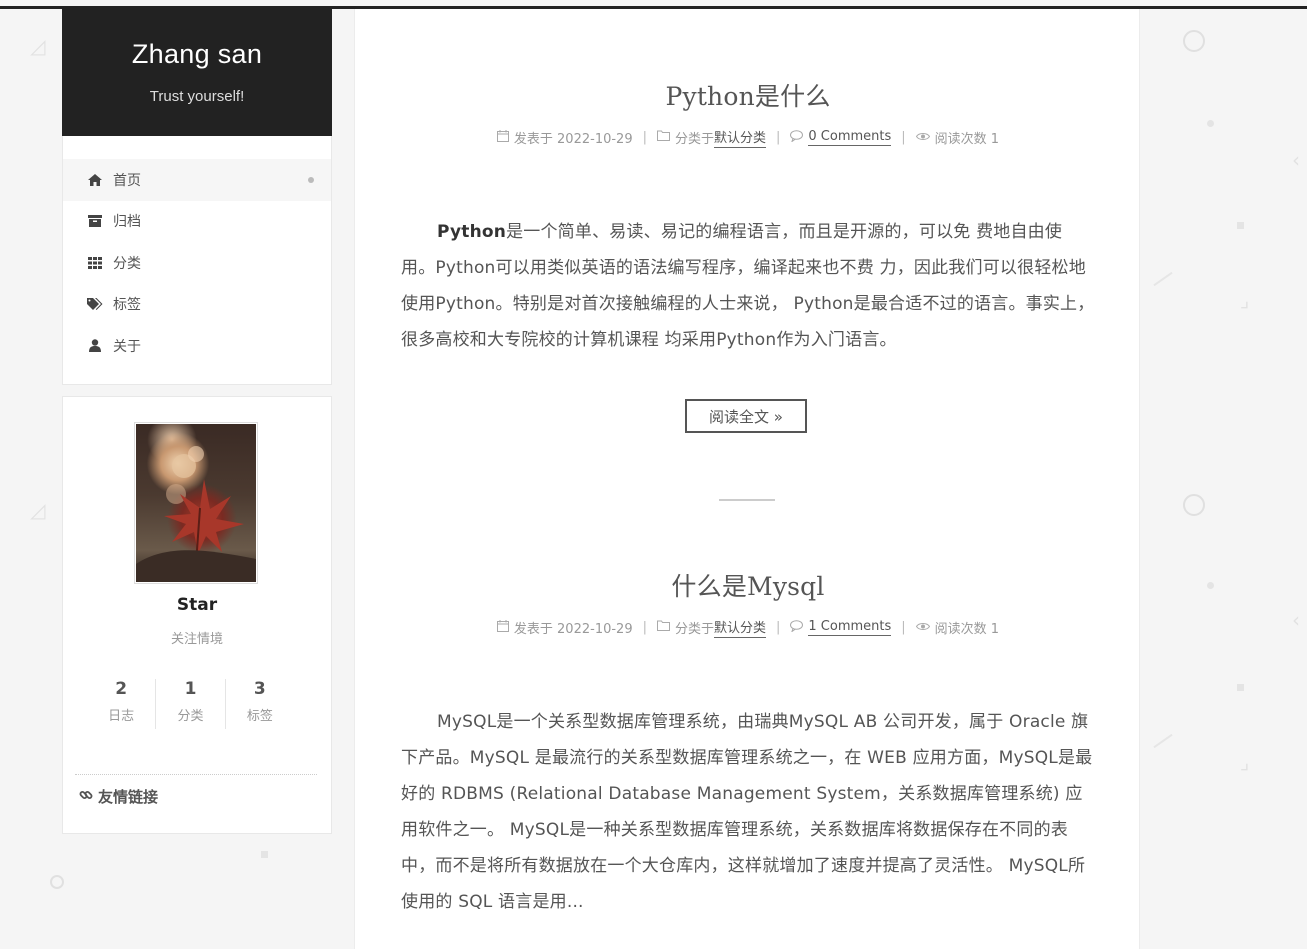 This screenshot has height=949, width=1307. I want to click on sidebar-menu: 首页 归档 分类 标签 关于, so click(197, 260).